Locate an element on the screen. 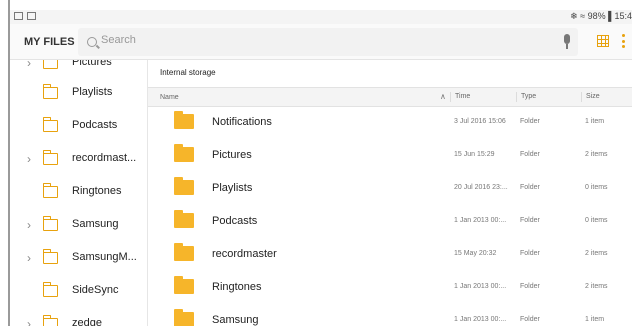 The height and width of the screenshot is (326, 632). sidebar-item-playlists: Playlists is located at coordinates (78, 92).